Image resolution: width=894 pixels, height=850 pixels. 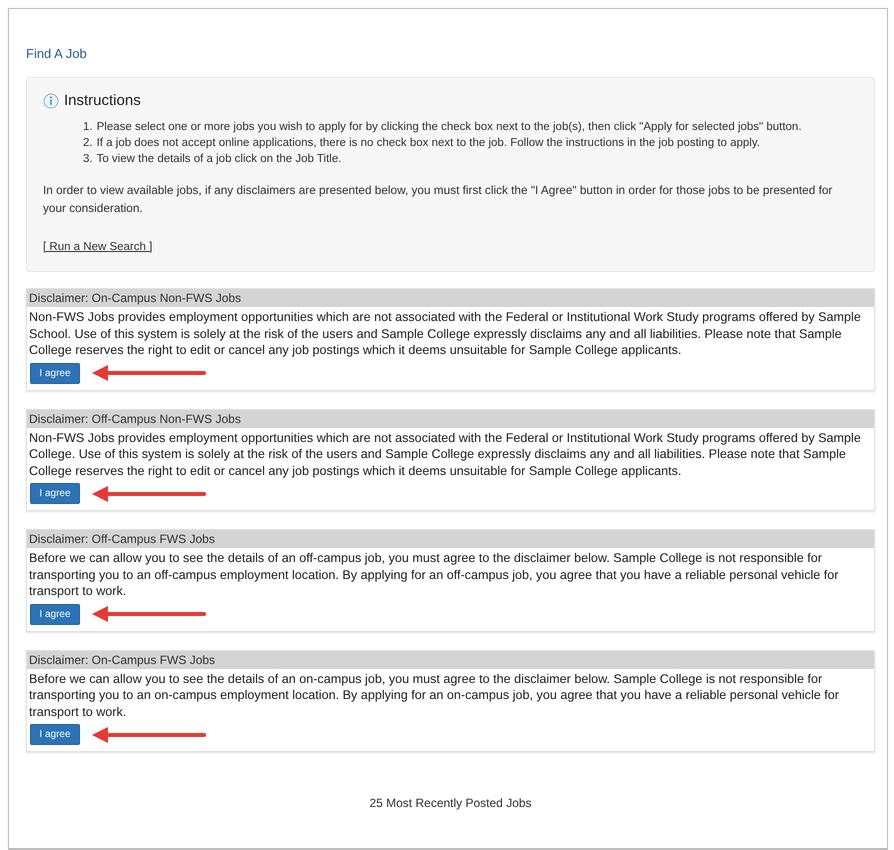 What do you see at coordinates (450, 659) in the screenshot?
I see `disclaimer-title: Disclaimer: On-Campus FWS Jobs` at bounding box center [450, 659].